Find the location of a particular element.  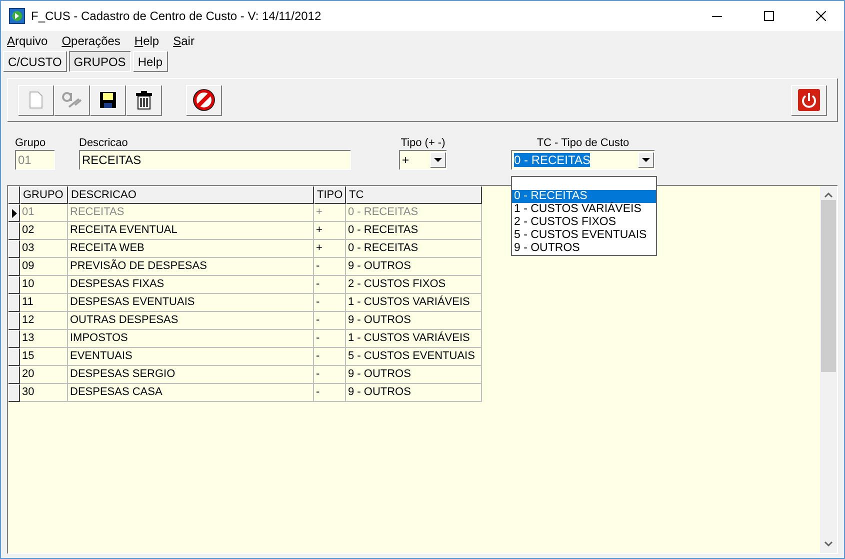

table-cell: RECEITA WEB is located at coordinates (191, 249).